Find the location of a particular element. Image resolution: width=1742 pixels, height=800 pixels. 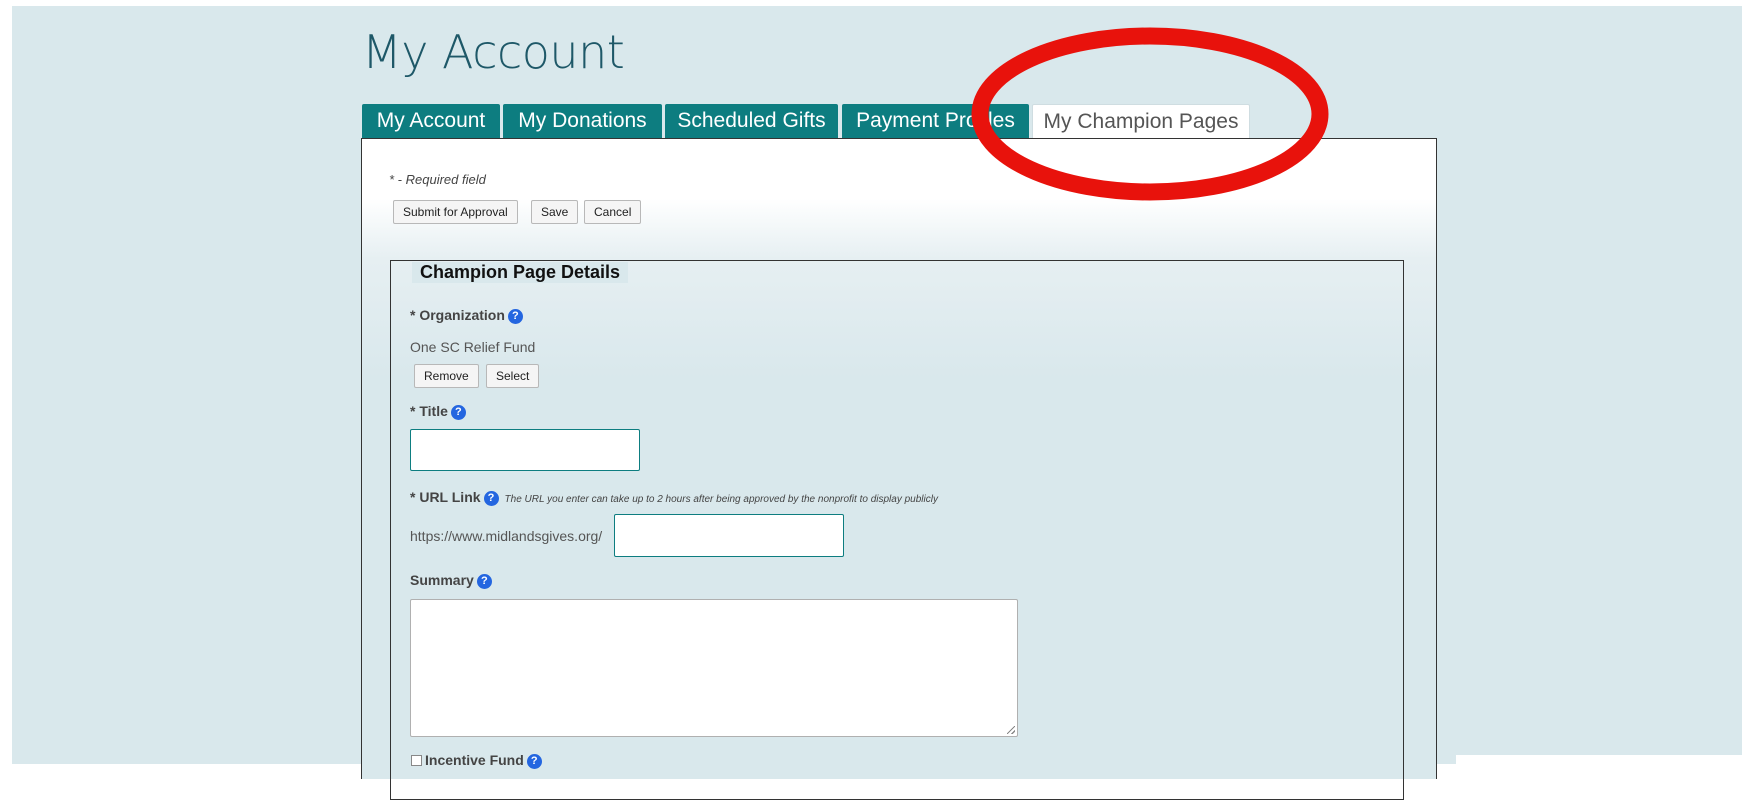

title-label-text: * Title is located at coordinates (429, 411).